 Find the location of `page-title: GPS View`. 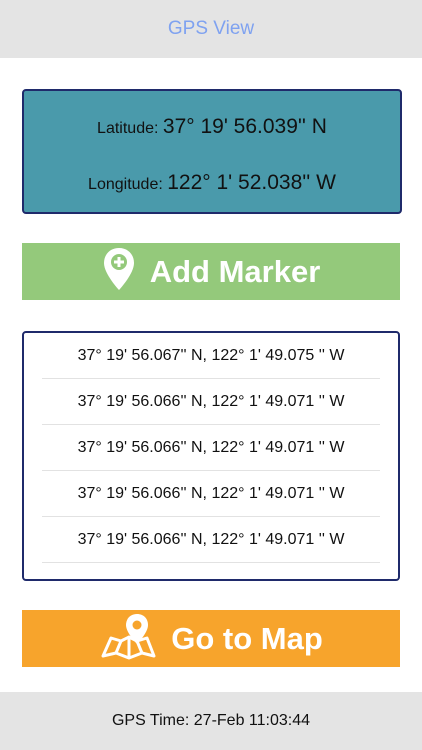

page-title: GPS View is located at coordinates (211, 28).